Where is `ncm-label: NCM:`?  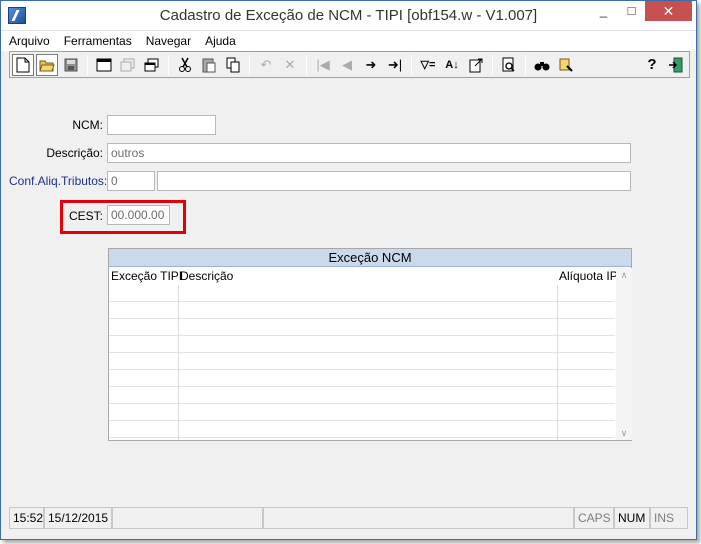 ncm-label: NCM: is located at coordinates (87, 125).